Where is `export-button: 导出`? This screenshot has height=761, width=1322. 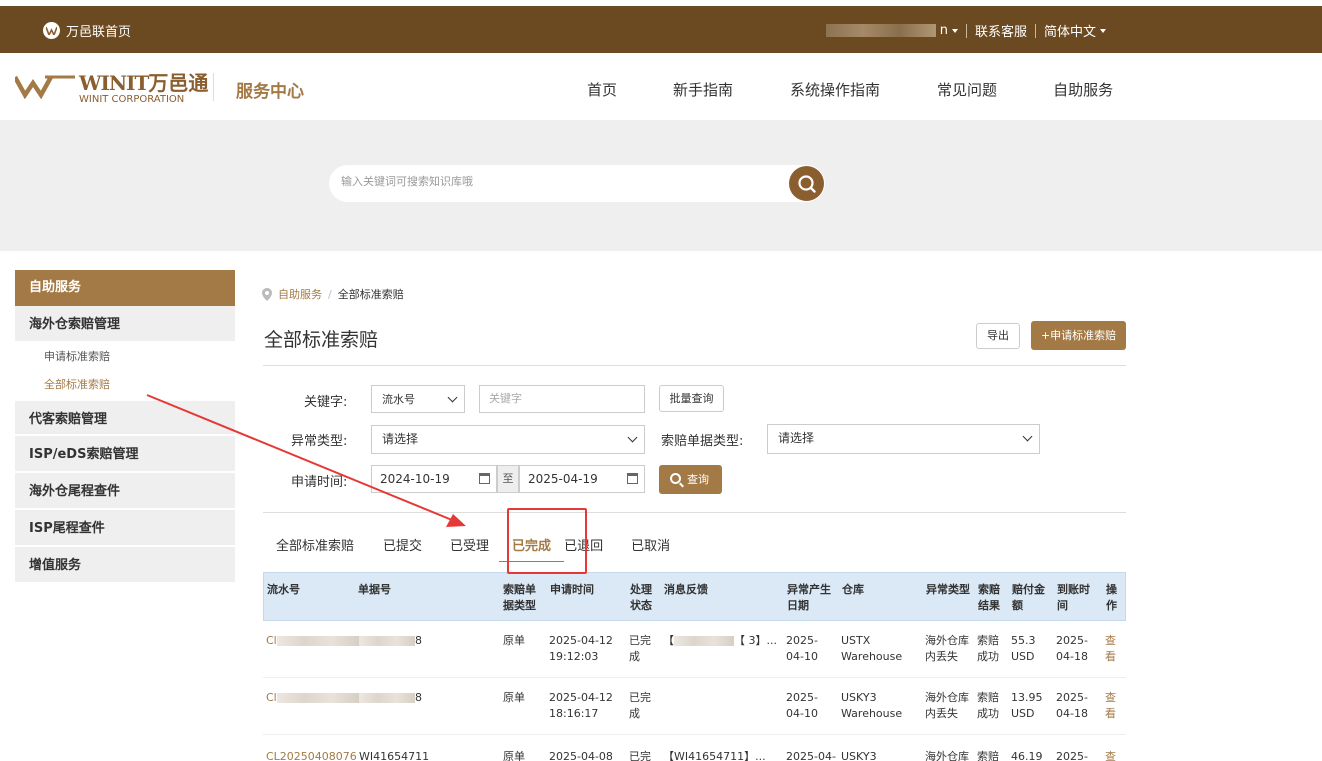 export-button: 导出 is located at coordinates (998, 336).